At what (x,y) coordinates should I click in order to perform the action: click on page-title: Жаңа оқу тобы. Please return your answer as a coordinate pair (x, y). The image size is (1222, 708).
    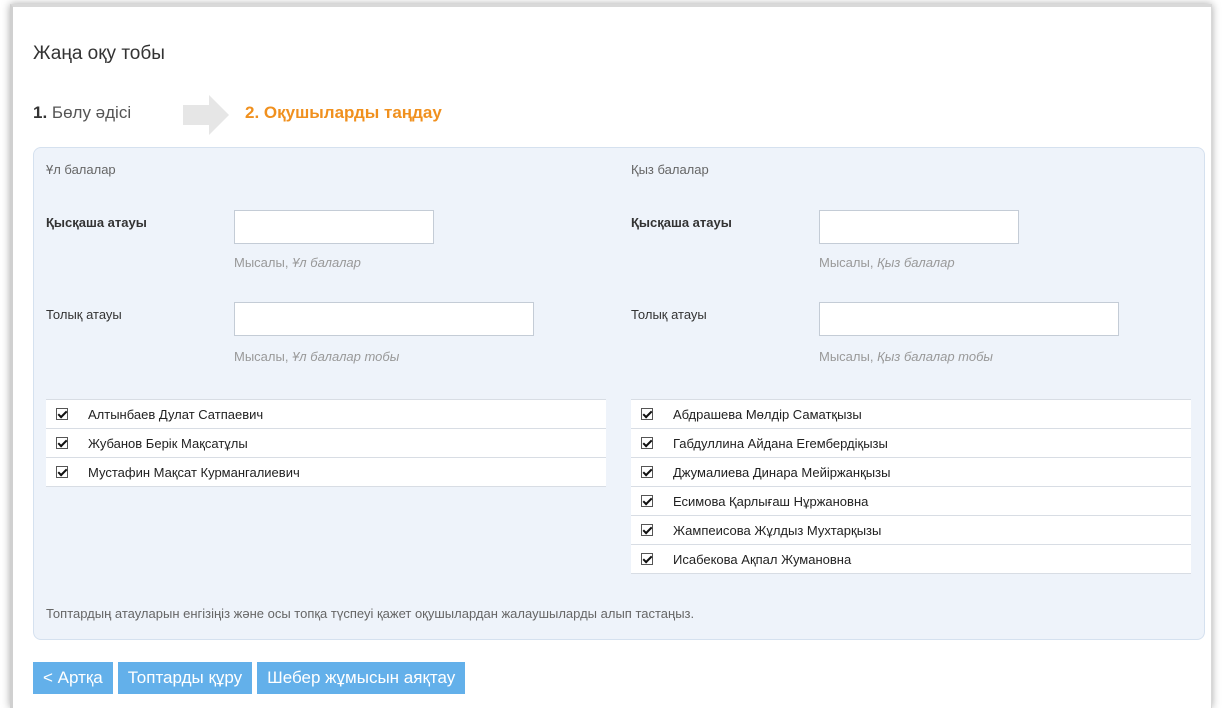
    Looking at the image, I should click on (99, 53).